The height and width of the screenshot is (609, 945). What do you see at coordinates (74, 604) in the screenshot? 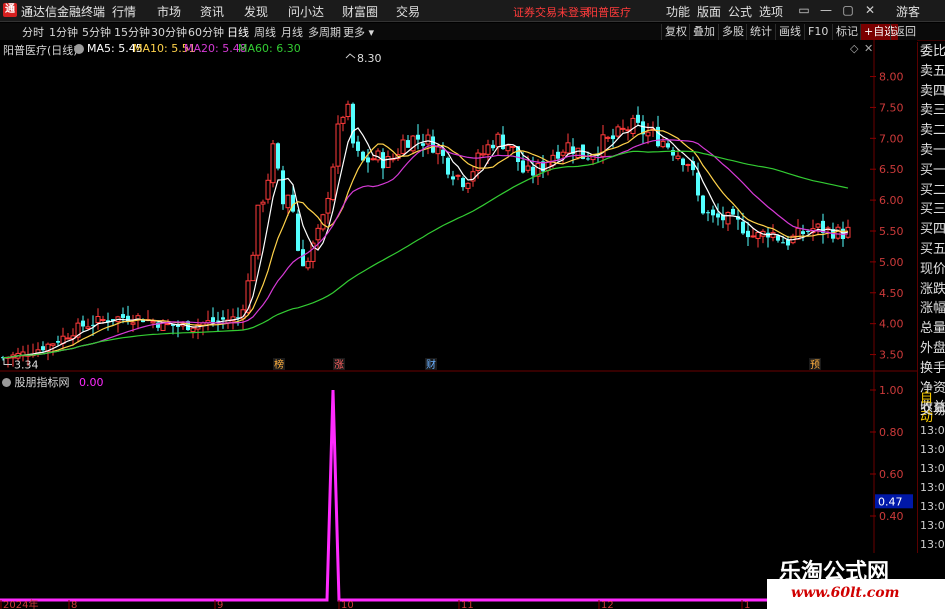
I see `x-axis-label: 8` at bounding box center [74, 604].